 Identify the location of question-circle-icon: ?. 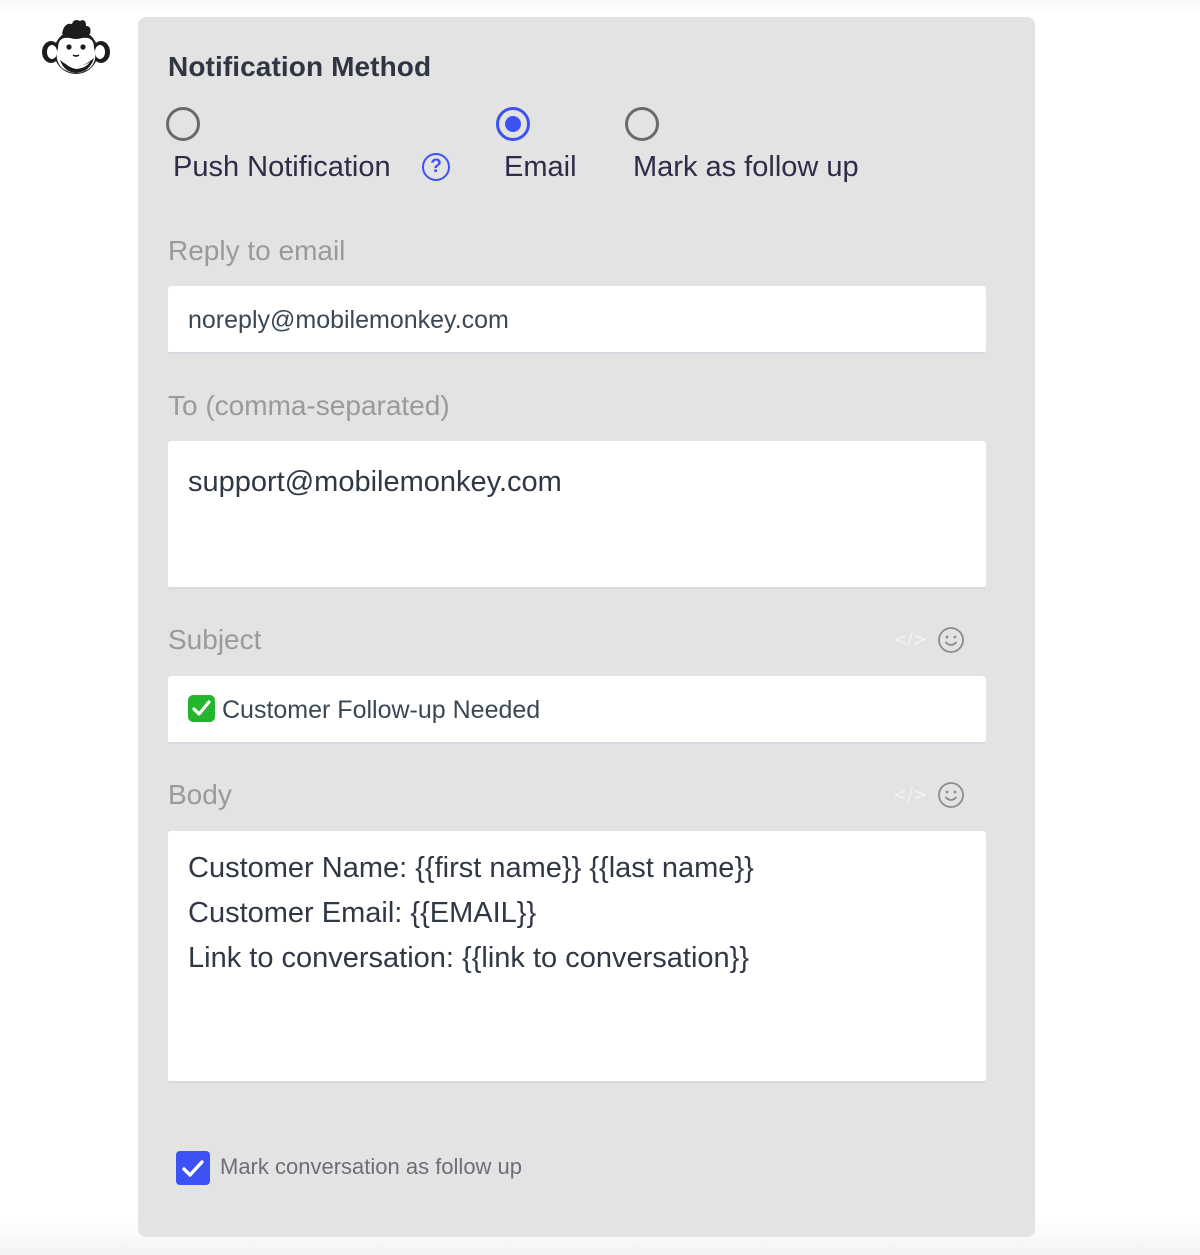
(436, 167).